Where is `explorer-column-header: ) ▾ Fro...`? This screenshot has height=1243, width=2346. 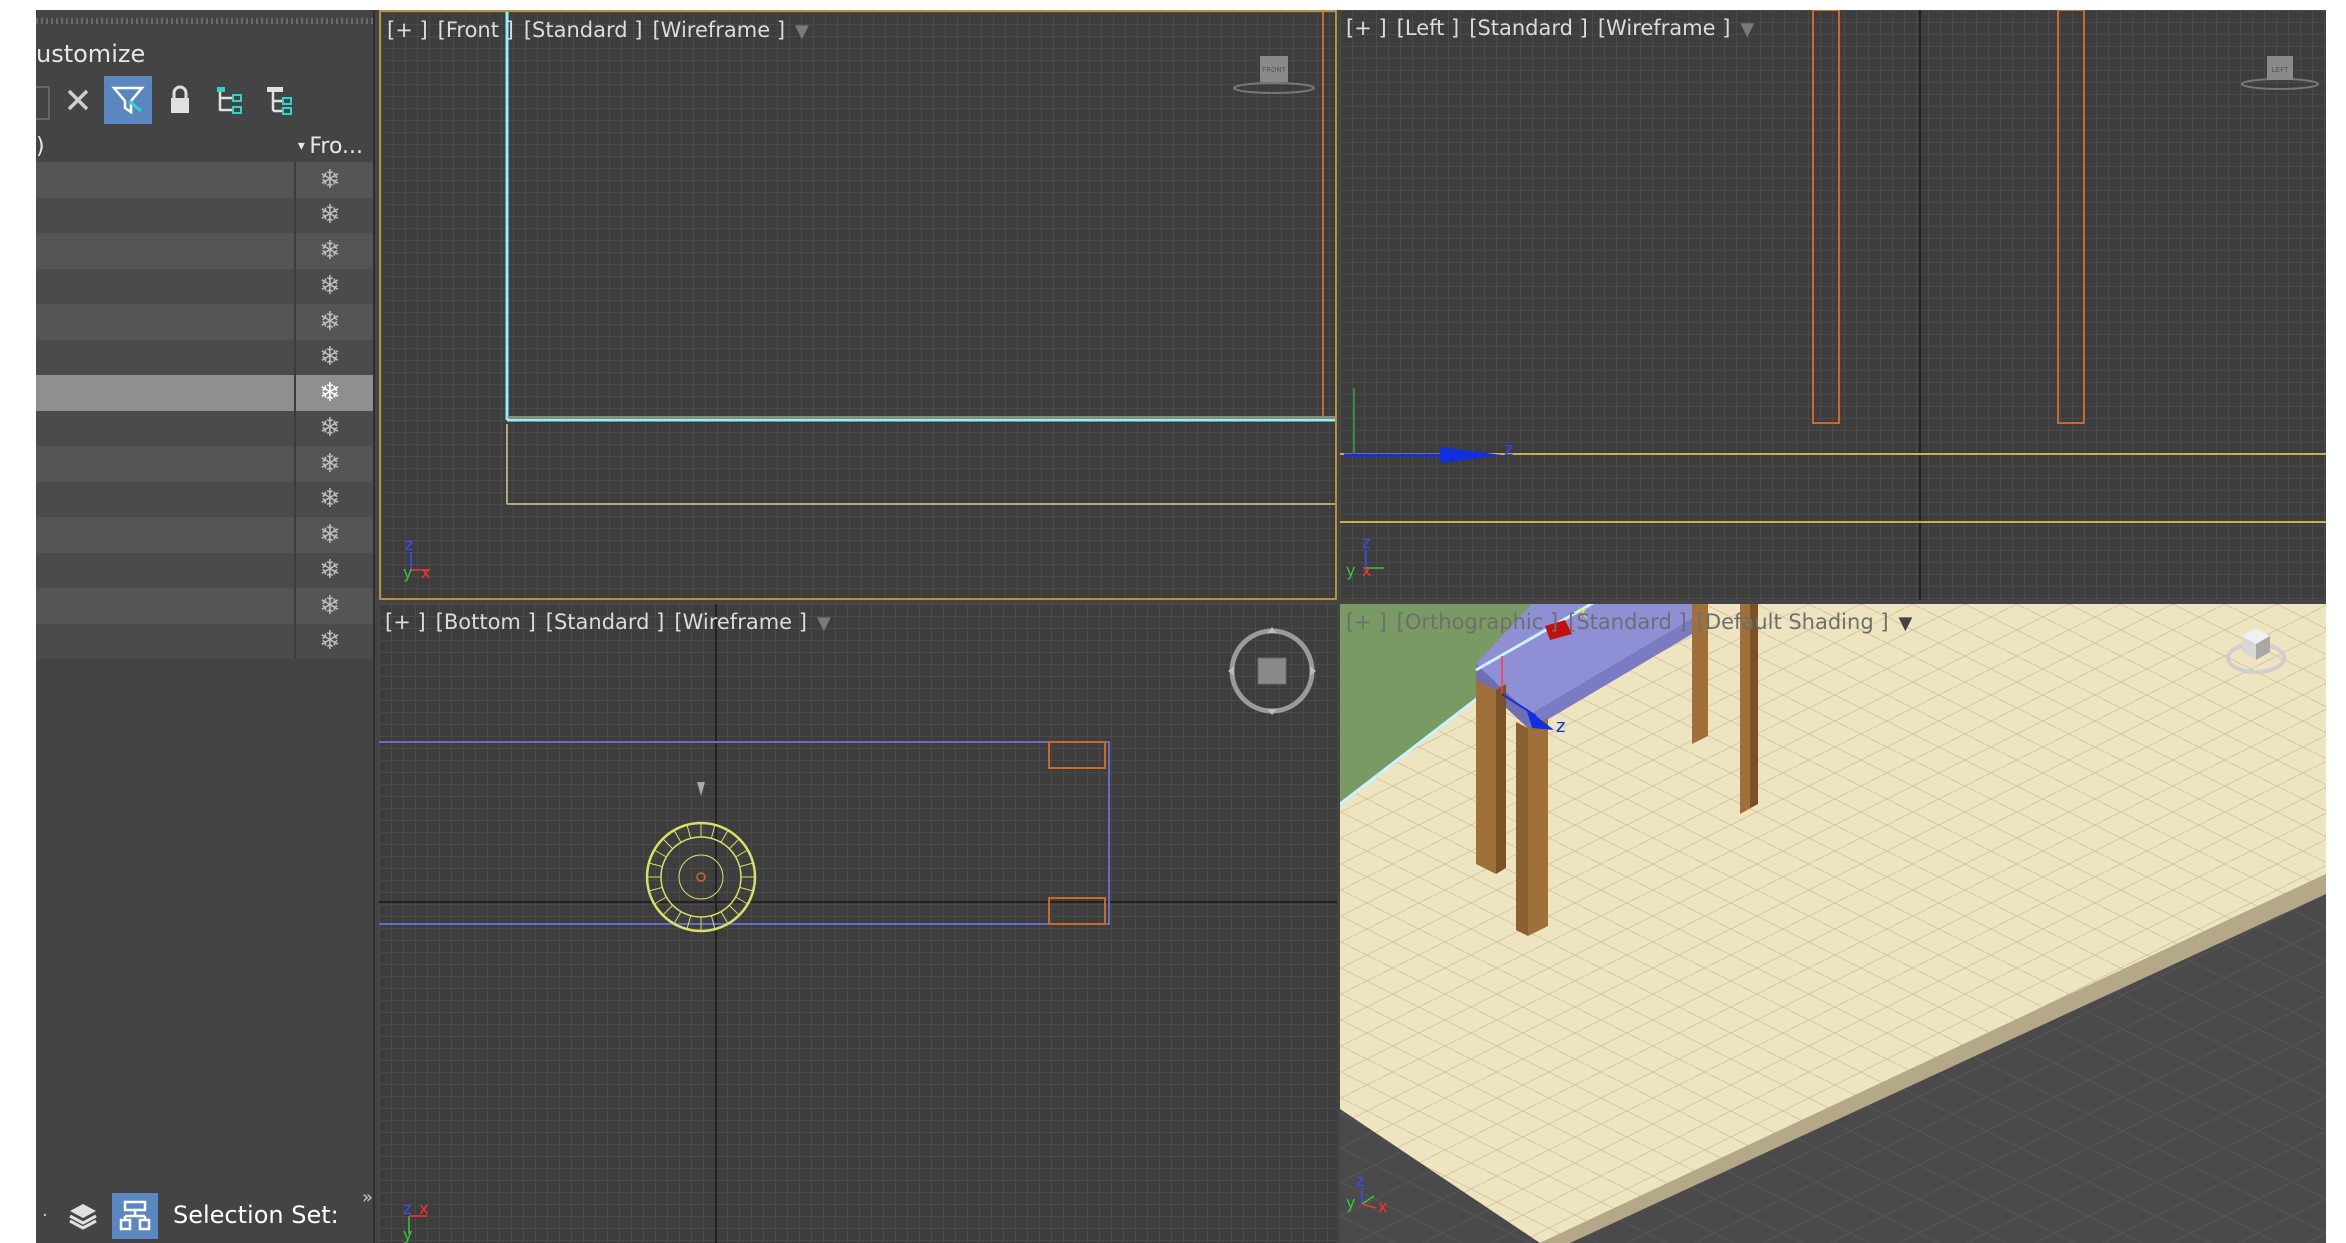
explorer-column-header: ) ▾ Fro... is located at coordinates (204, 147).